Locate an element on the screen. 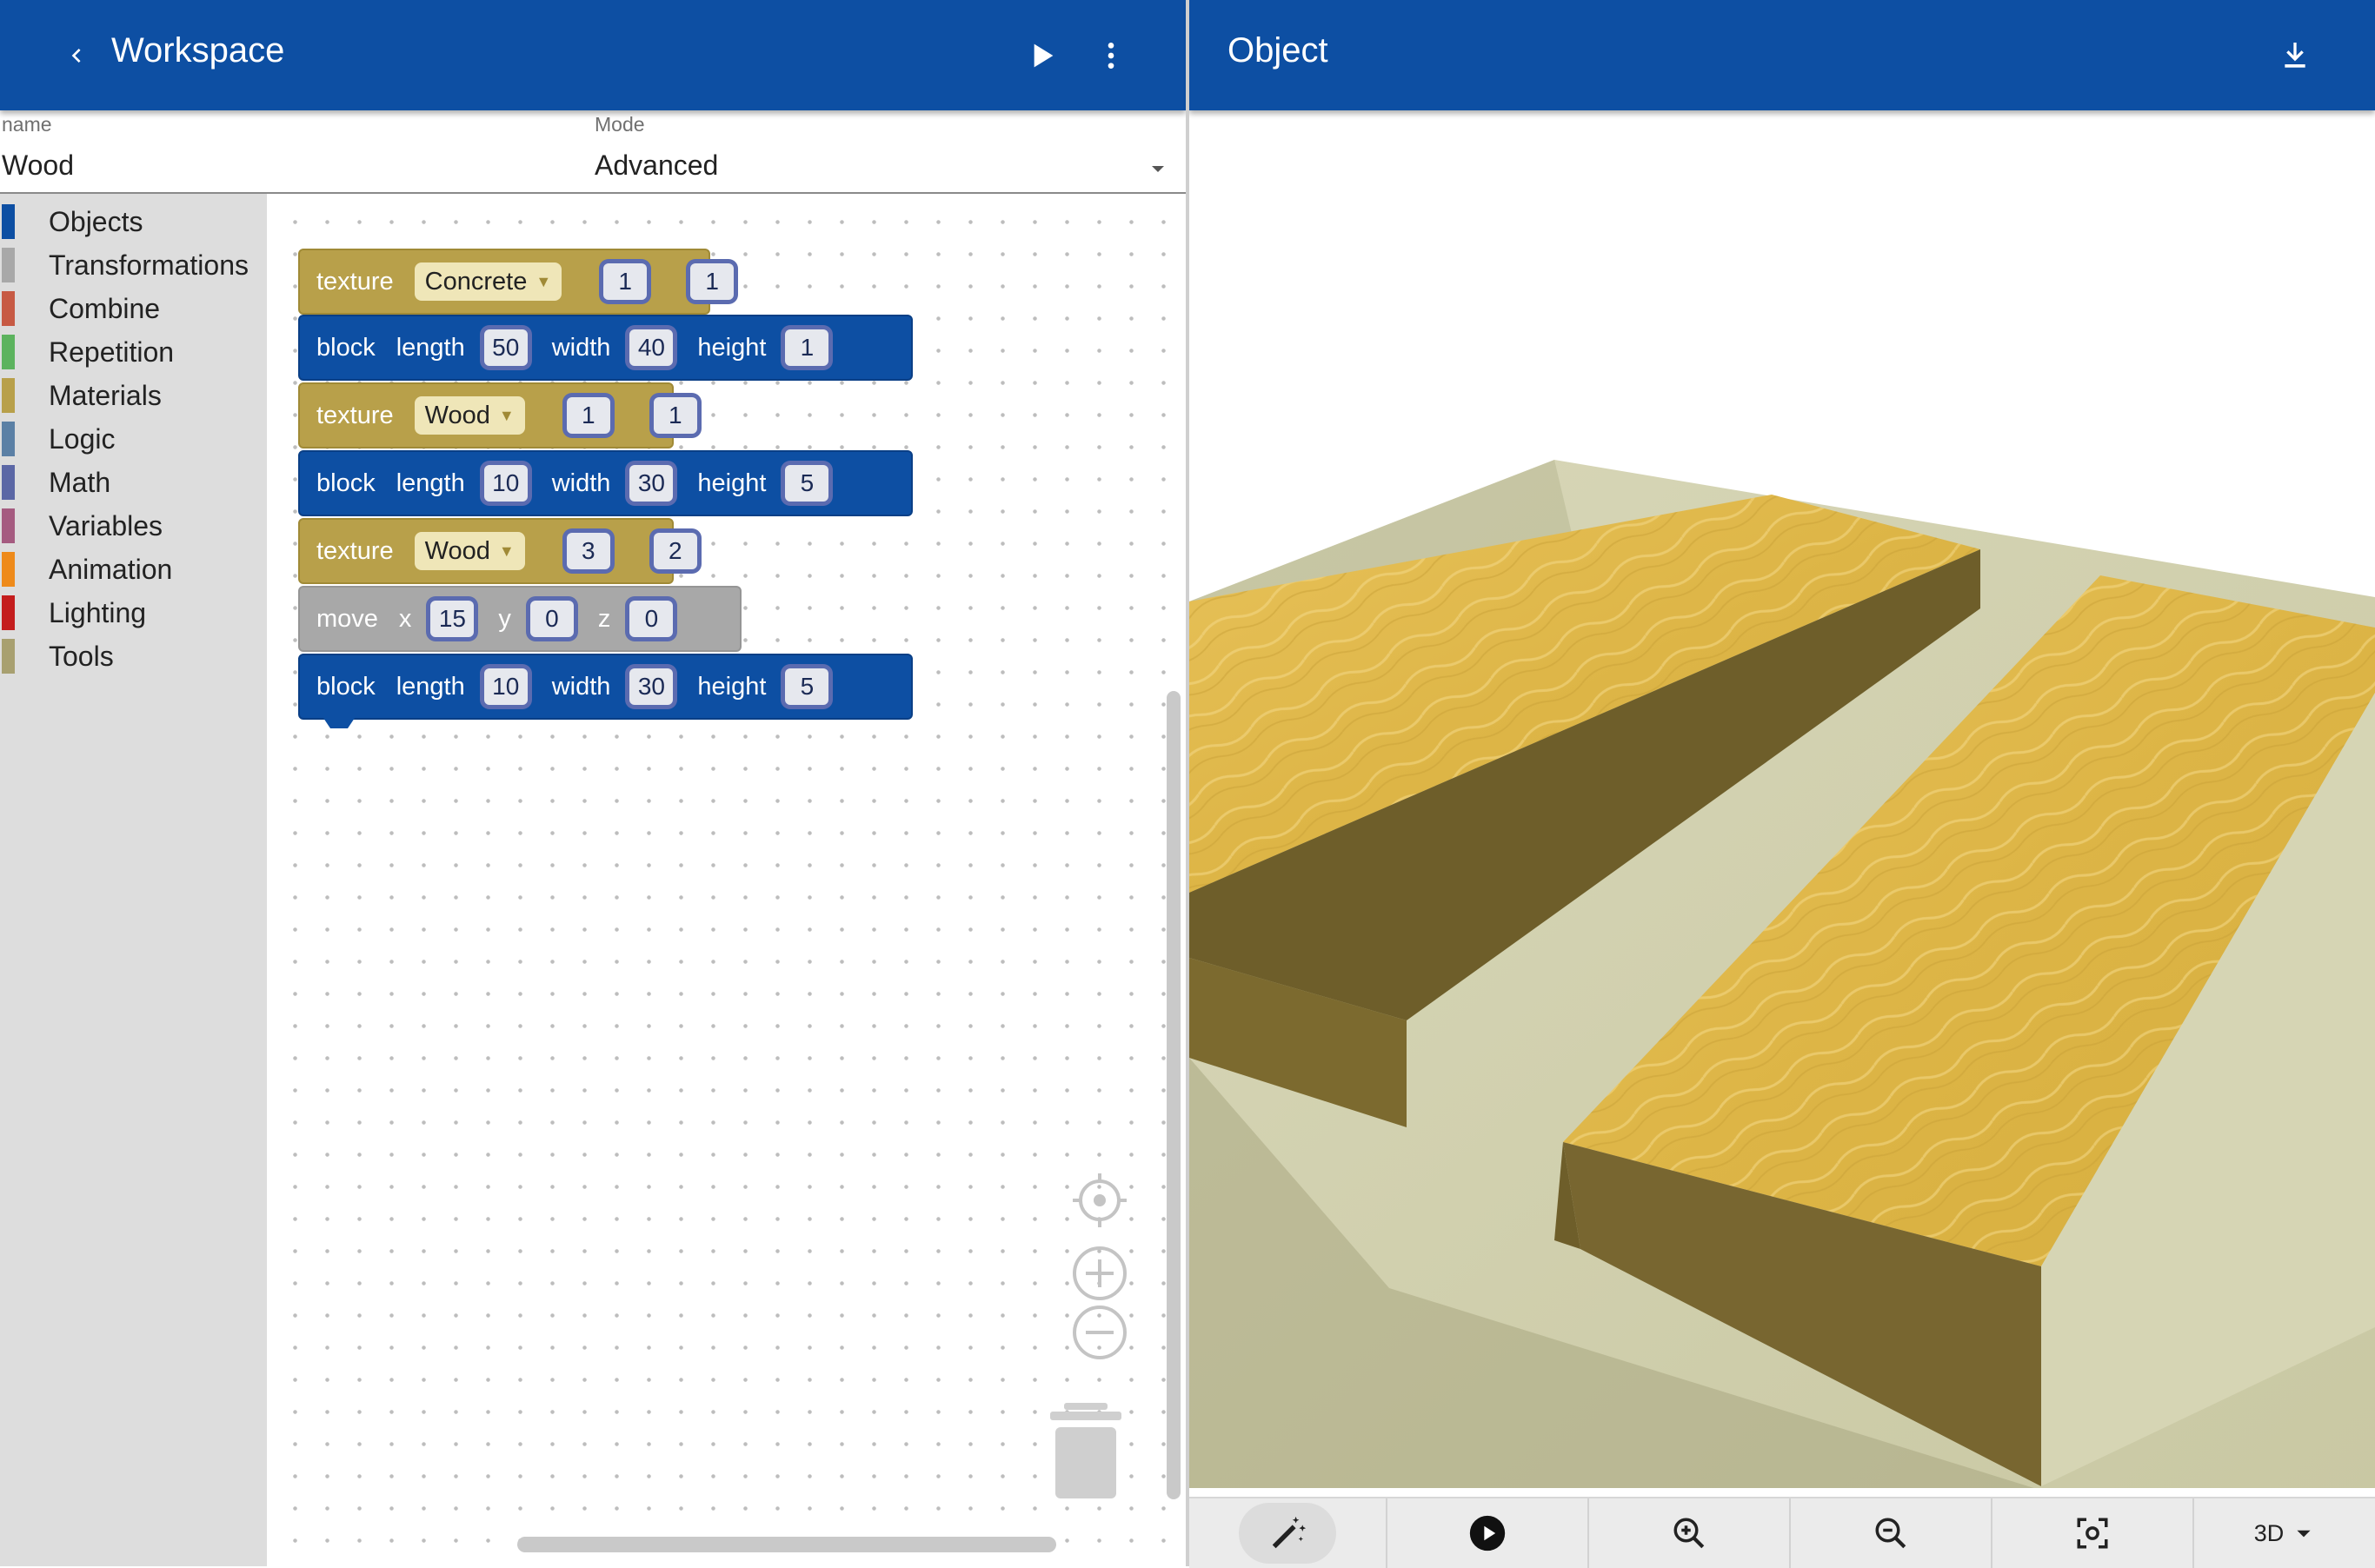  texture-block: texture Wood ▼ 1 1 is located at coordinates (497, 415).